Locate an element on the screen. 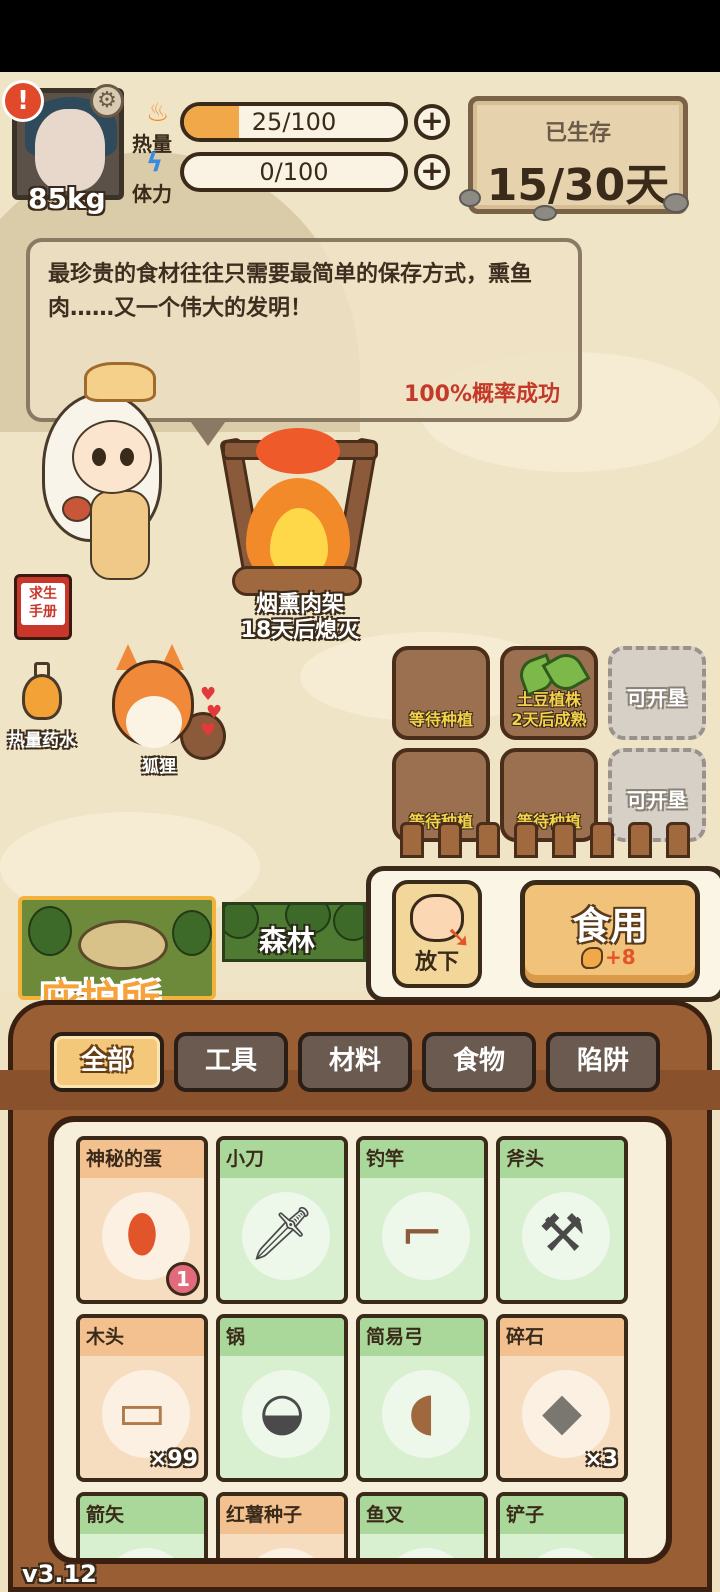  potion-label: 热量药水 is located at coordinates (42, 741).